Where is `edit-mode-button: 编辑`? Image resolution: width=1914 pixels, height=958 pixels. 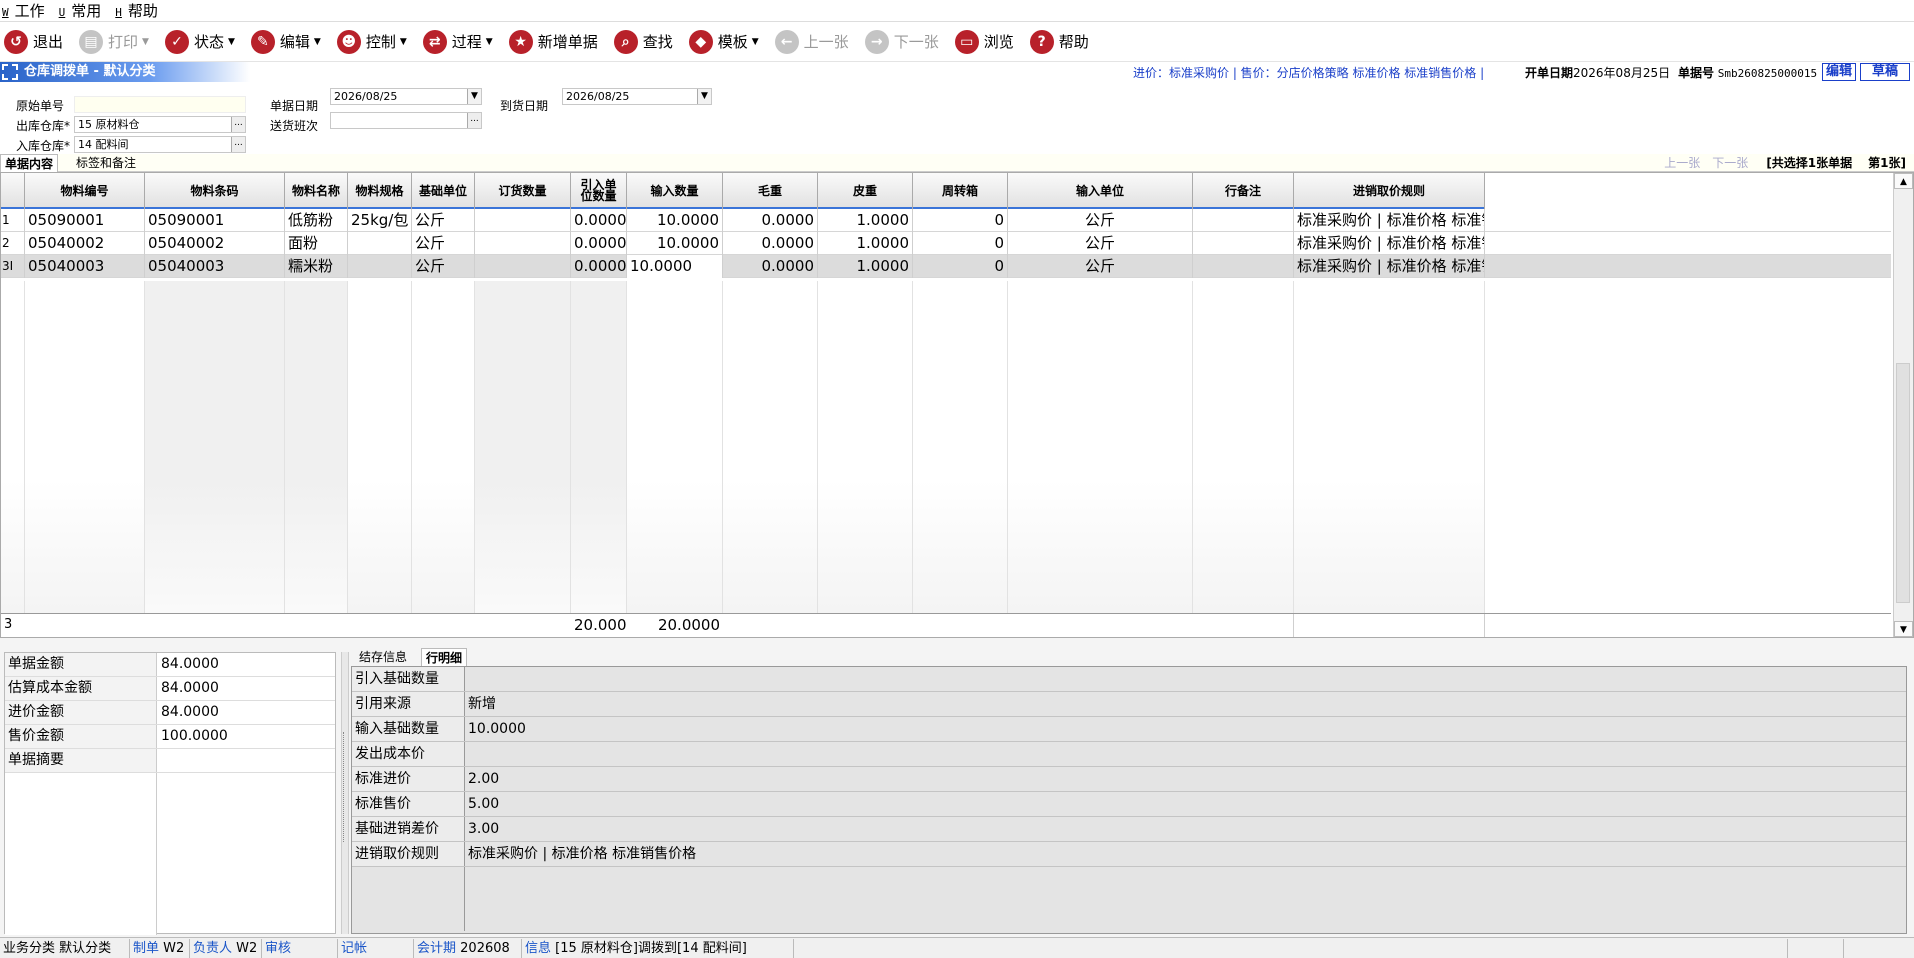
edit-mode-button: 编辑 is located at coordinates (1839, 72).